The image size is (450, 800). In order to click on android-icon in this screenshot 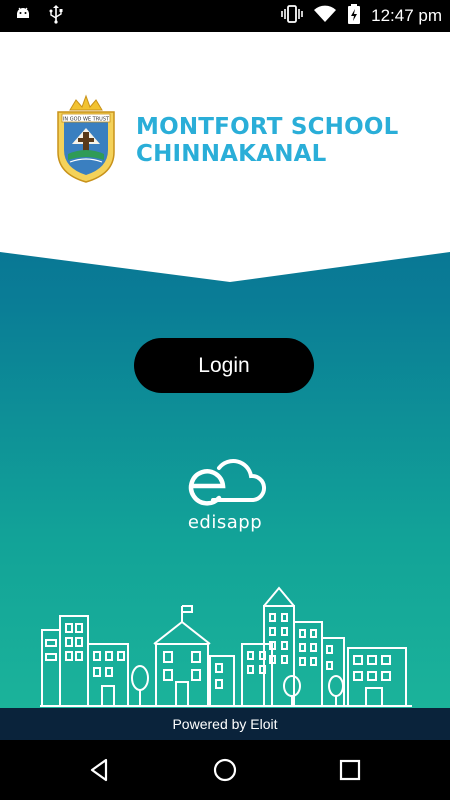, I will do `click(23, 16)`.